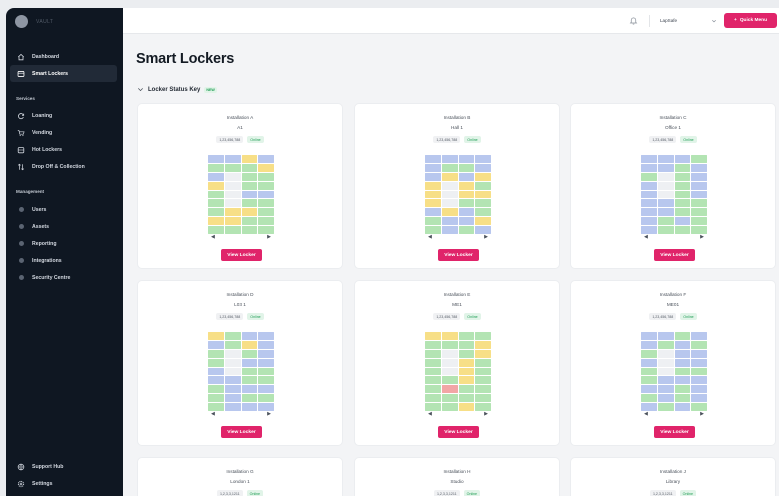 Image resolution: width=779 pixels, height=496 pixels. Describe the element at coordinates (633, 20) in the screenshot. I see `bell-icon` at that location.